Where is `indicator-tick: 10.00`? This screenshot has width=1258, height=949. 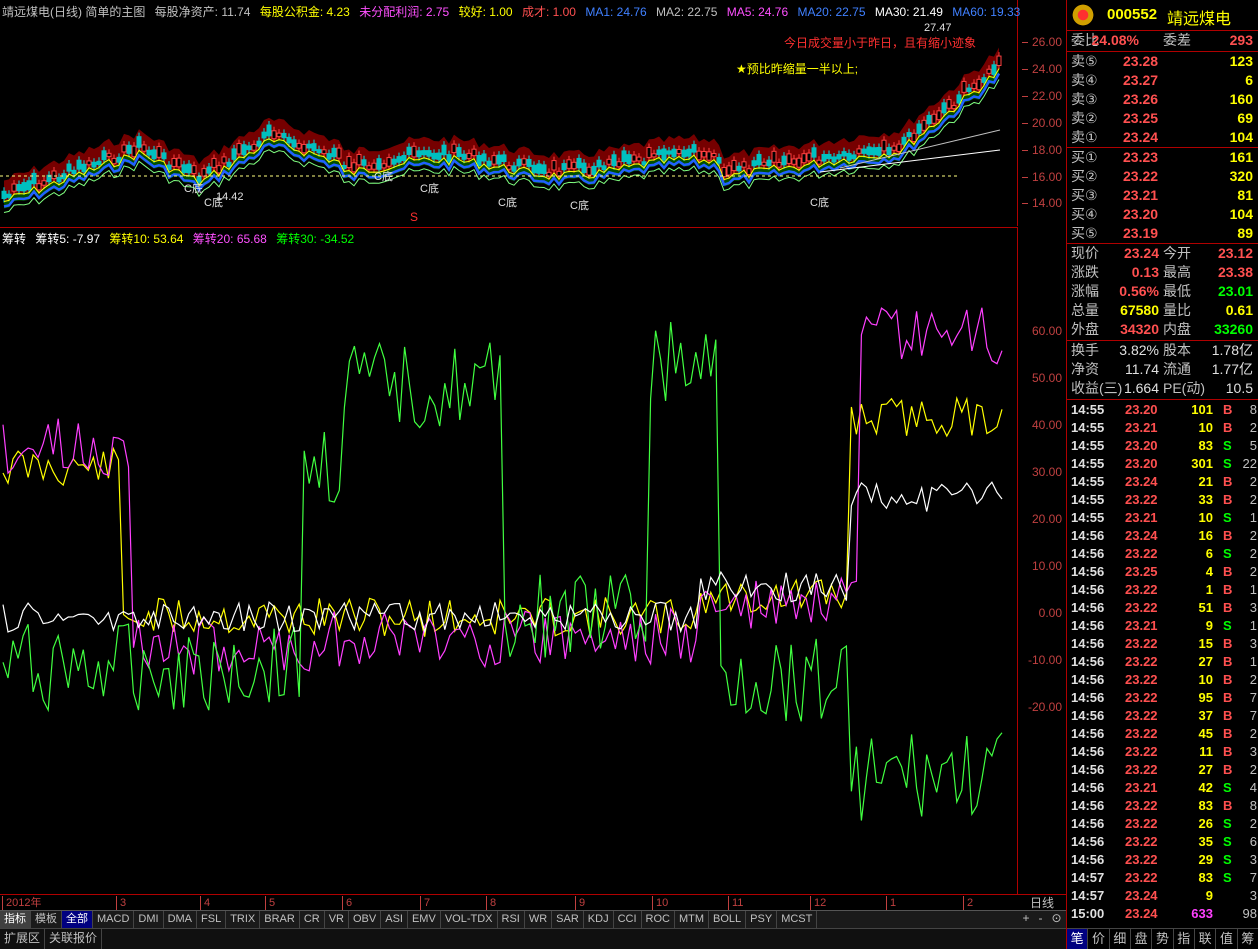 indicator-tick: 10.00 is located at coordinates (1046, 566).